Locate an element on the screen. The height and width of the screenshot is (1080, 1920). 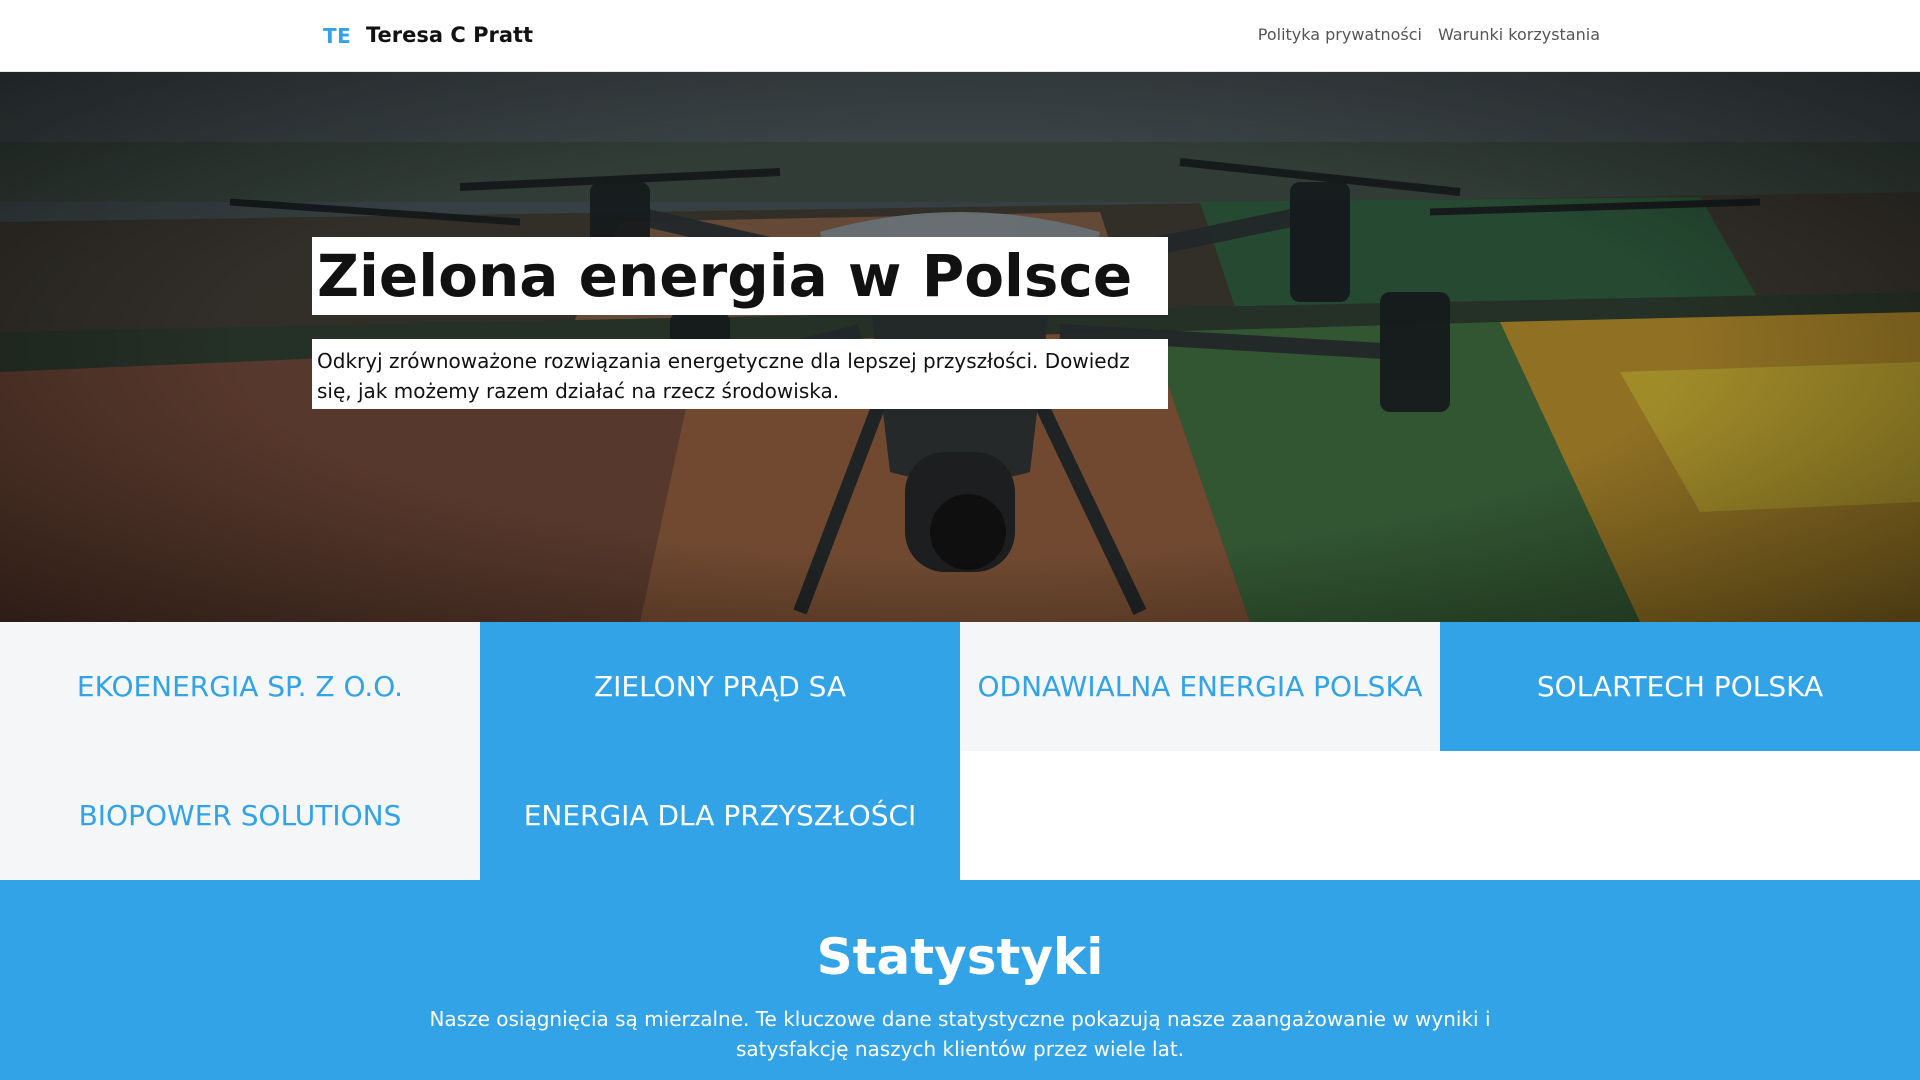
company-tile: Energia dla Przyszłości is located at coordinates (720, 815).